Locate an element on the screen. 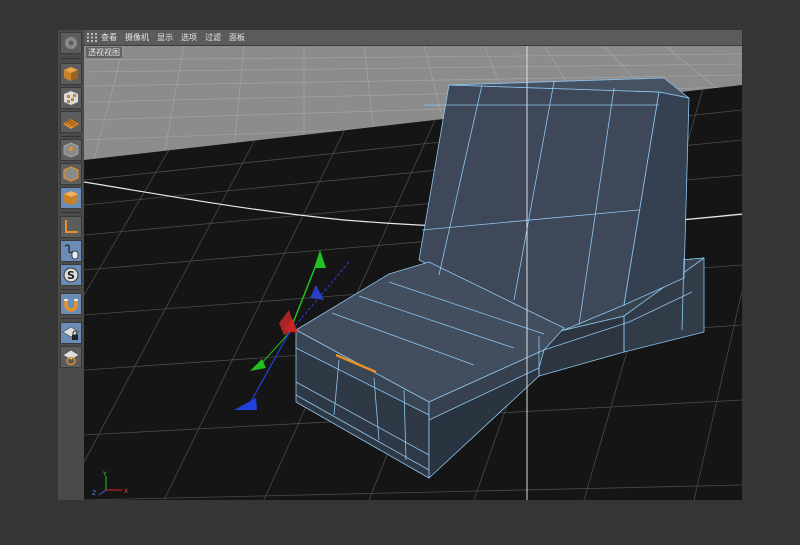 The image size is (800, 545). menu-panel: 面板 is located at coordinates (237, 37).